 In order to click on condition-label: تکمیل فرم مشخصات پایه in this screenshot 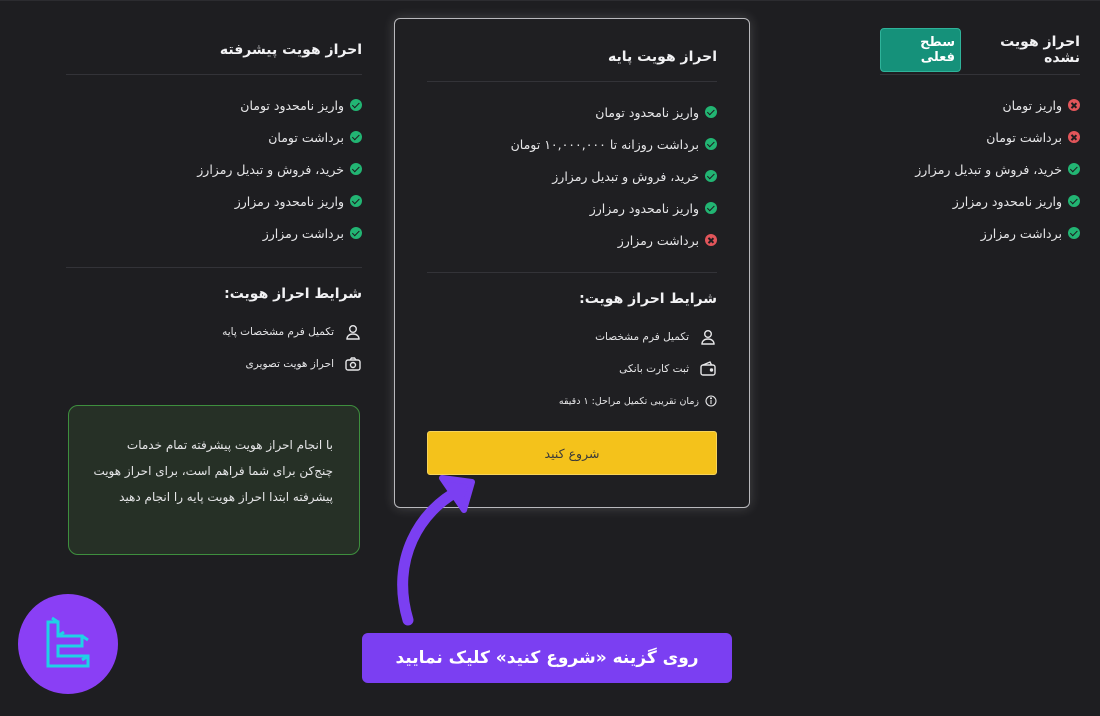, I will do `click(278, 332)`.